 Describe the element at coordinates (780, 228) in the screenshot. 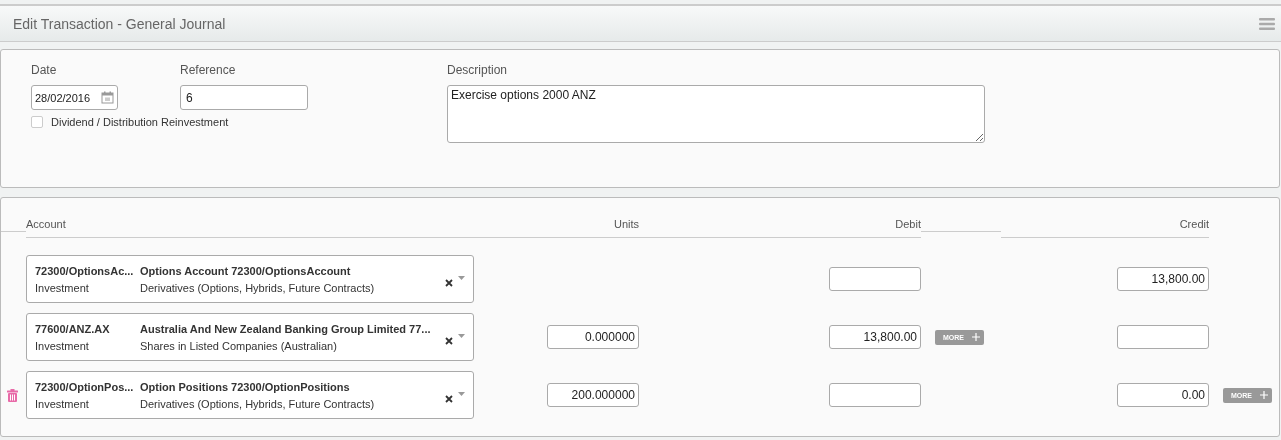

I see `debit-header: Debit` at that location.